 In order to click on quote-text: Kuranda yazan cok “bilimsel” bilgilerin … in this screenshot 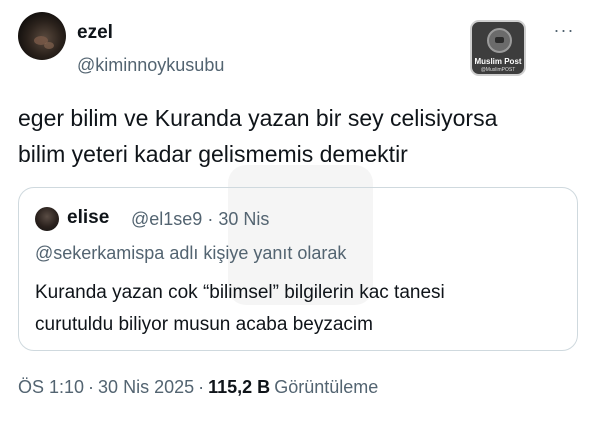, I will do `click(300, 309)`.